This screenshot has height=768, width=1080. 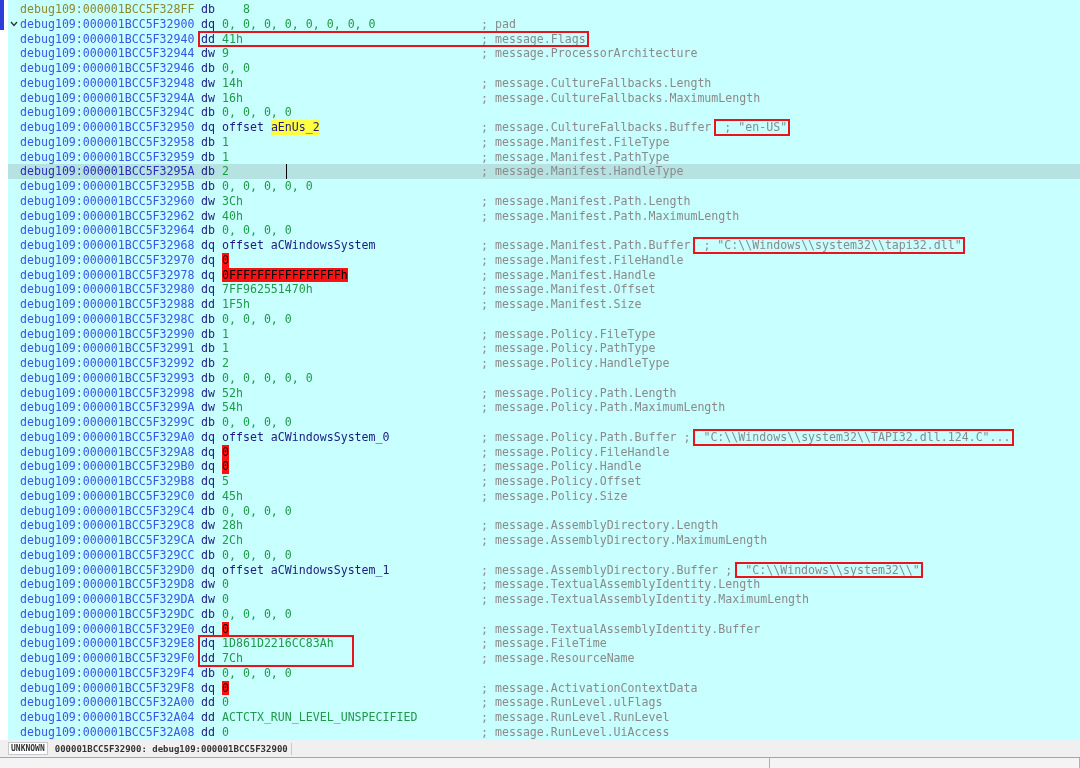 What do you see at coordinates (568, 348) in the screenshot?
I see `comment-text: ; message.Policy.PathType` at bounding box center [568, 348].